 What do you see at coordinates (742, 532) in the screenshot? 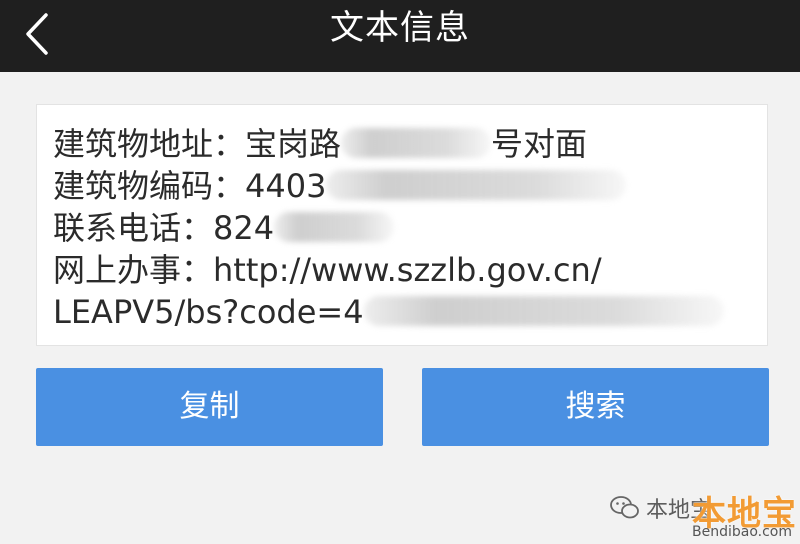
I see `watermark-url: Bendibao.com` at bounding box center [742, 532].